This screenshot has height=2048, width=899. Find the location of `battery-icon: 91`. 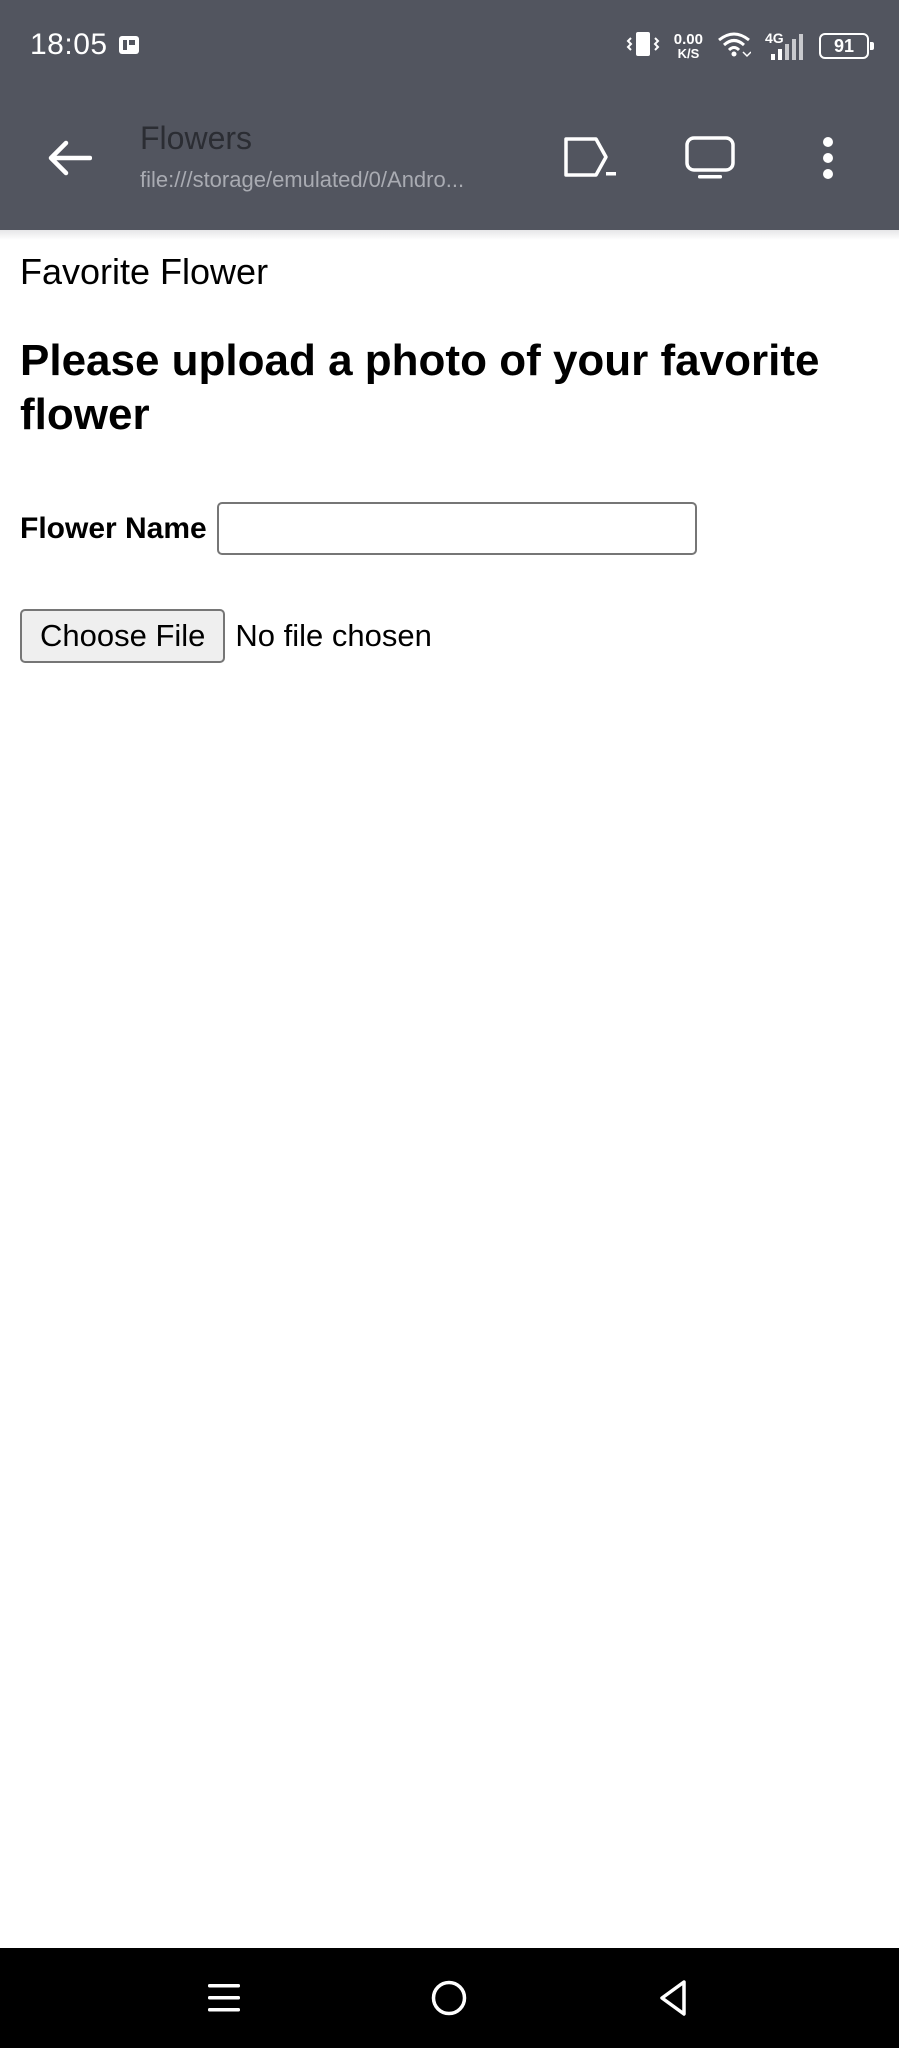

battery-icon: 91 is located at coordinates (846, 46).